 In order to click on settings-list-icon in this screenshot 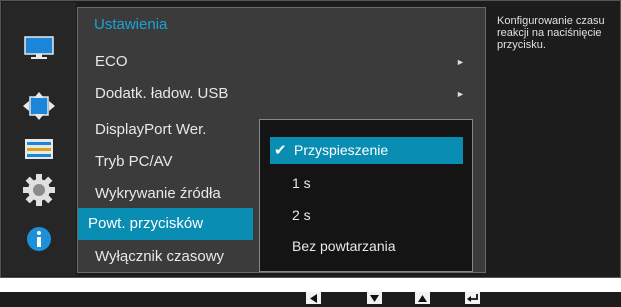, I will do `click(39, 149)`.